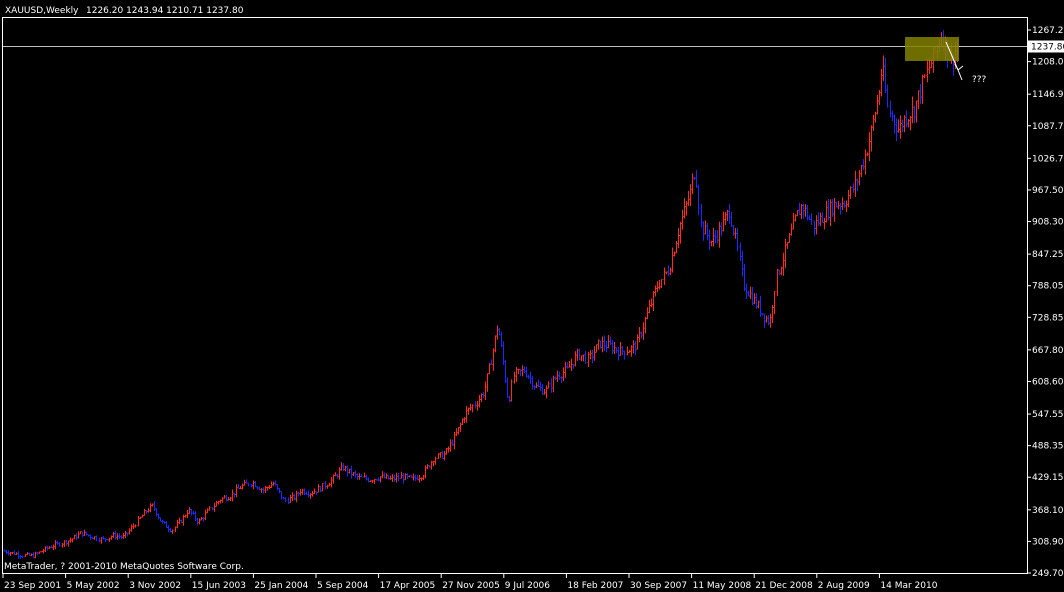  Describe the element at coordinates (1048, 63) in the screenshot. I see `y-tick-label: 1208.00` at that location.